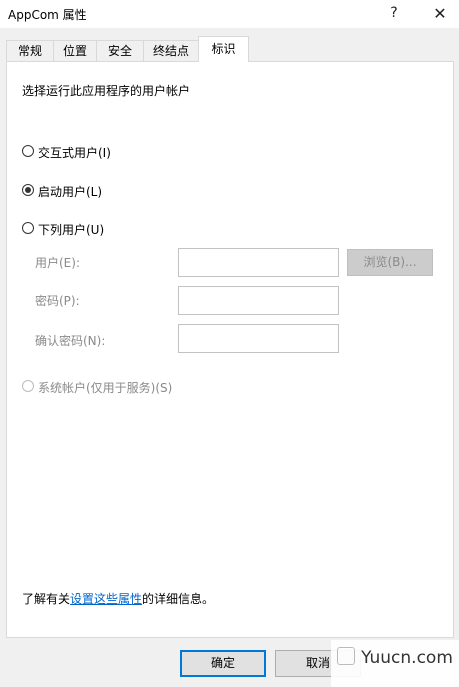 This screenshot has width=459, height=687. Describe the element at coordinates (105, 388) in the screenshot. I see `system-account-label: 系统帐户(仅用于服务)(S)` at that location.